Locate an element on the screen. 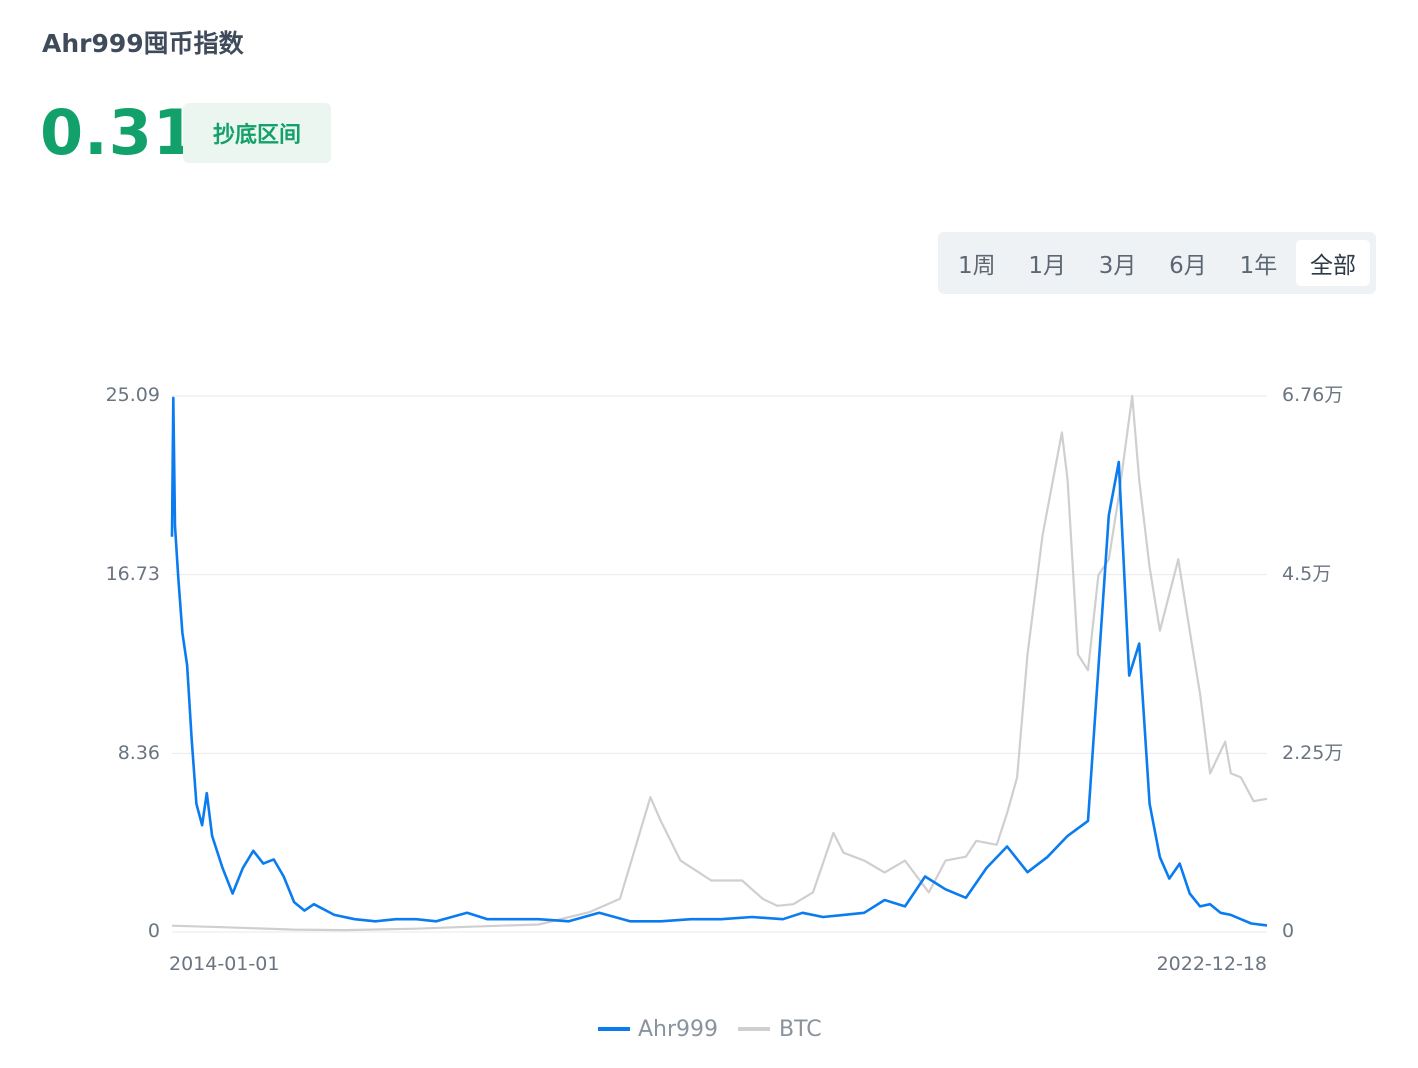 The height and width of the screenshot is (1068, 1418). legend-item-btc: BTC is located at coordinates (780, 1029).